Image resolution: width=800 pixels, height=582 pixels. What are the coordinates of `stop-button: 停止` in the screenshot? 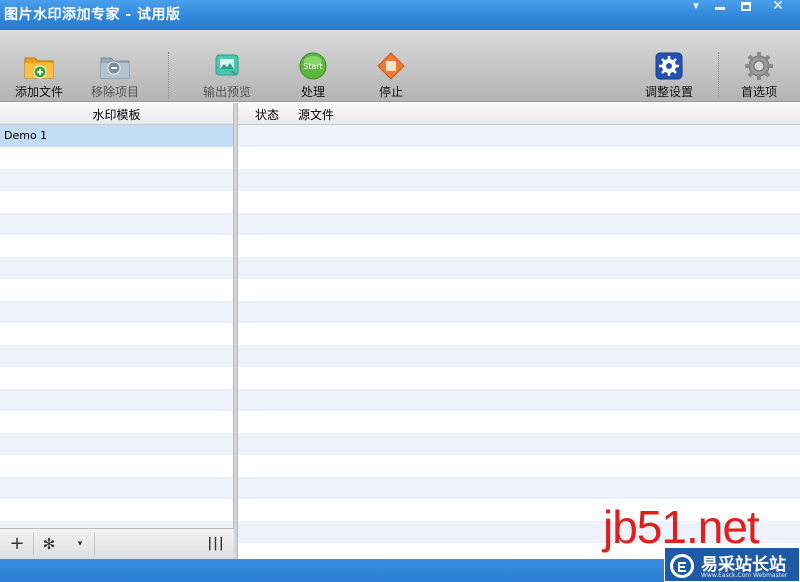 It's located at (391, 66).